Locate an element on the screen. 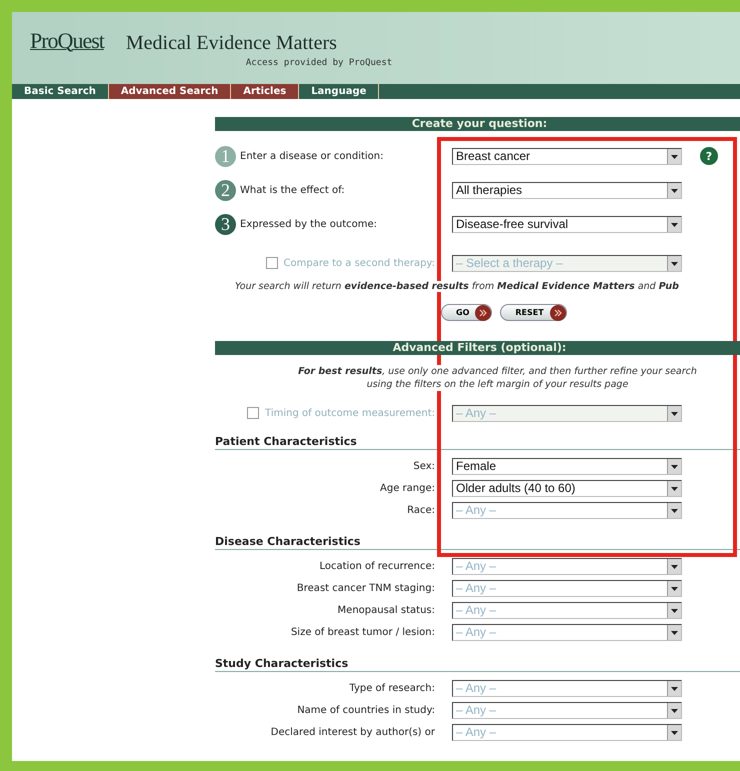  dropdown: Older adults (40 to 60) is located at coordinates (567, 488).